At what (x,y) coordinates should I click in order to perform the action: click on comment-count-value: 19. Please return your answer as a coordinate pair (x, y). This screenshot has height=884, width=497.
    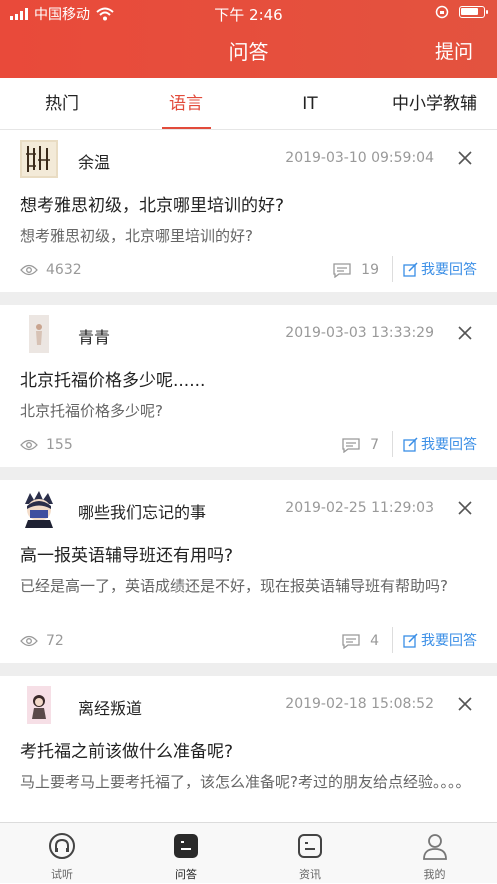
    Looking at the image, I should click on (370, 270).